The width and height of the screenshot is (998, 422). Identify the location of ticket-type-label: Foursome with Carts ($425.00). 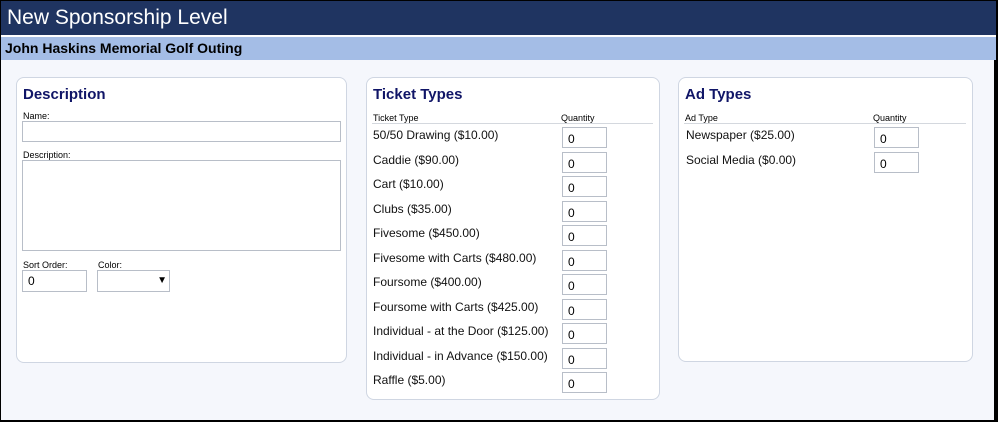
(456, 306).